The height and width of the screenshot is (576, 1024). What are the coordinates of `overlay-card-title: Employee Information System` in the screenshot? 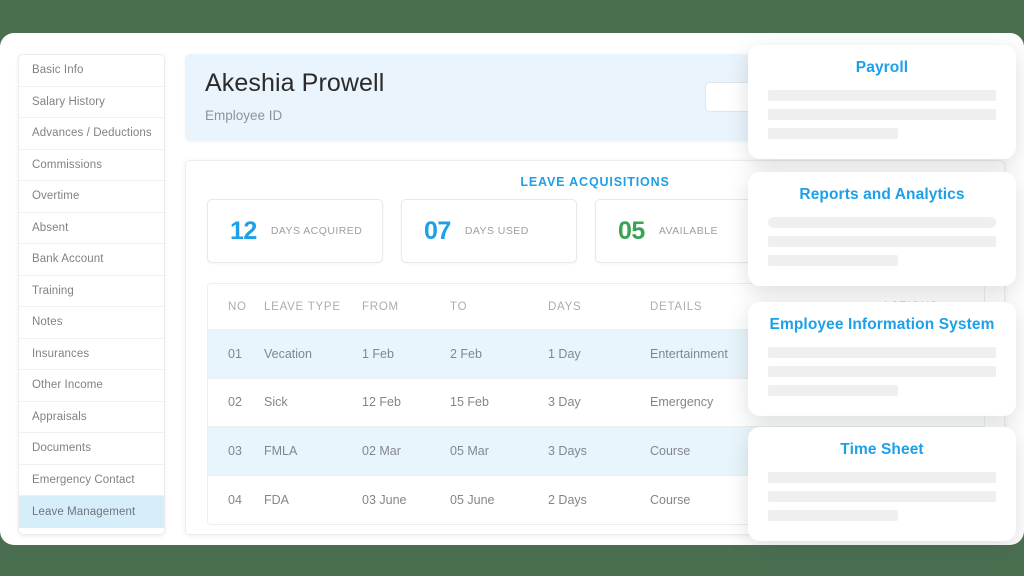 It's located at (882, 324).